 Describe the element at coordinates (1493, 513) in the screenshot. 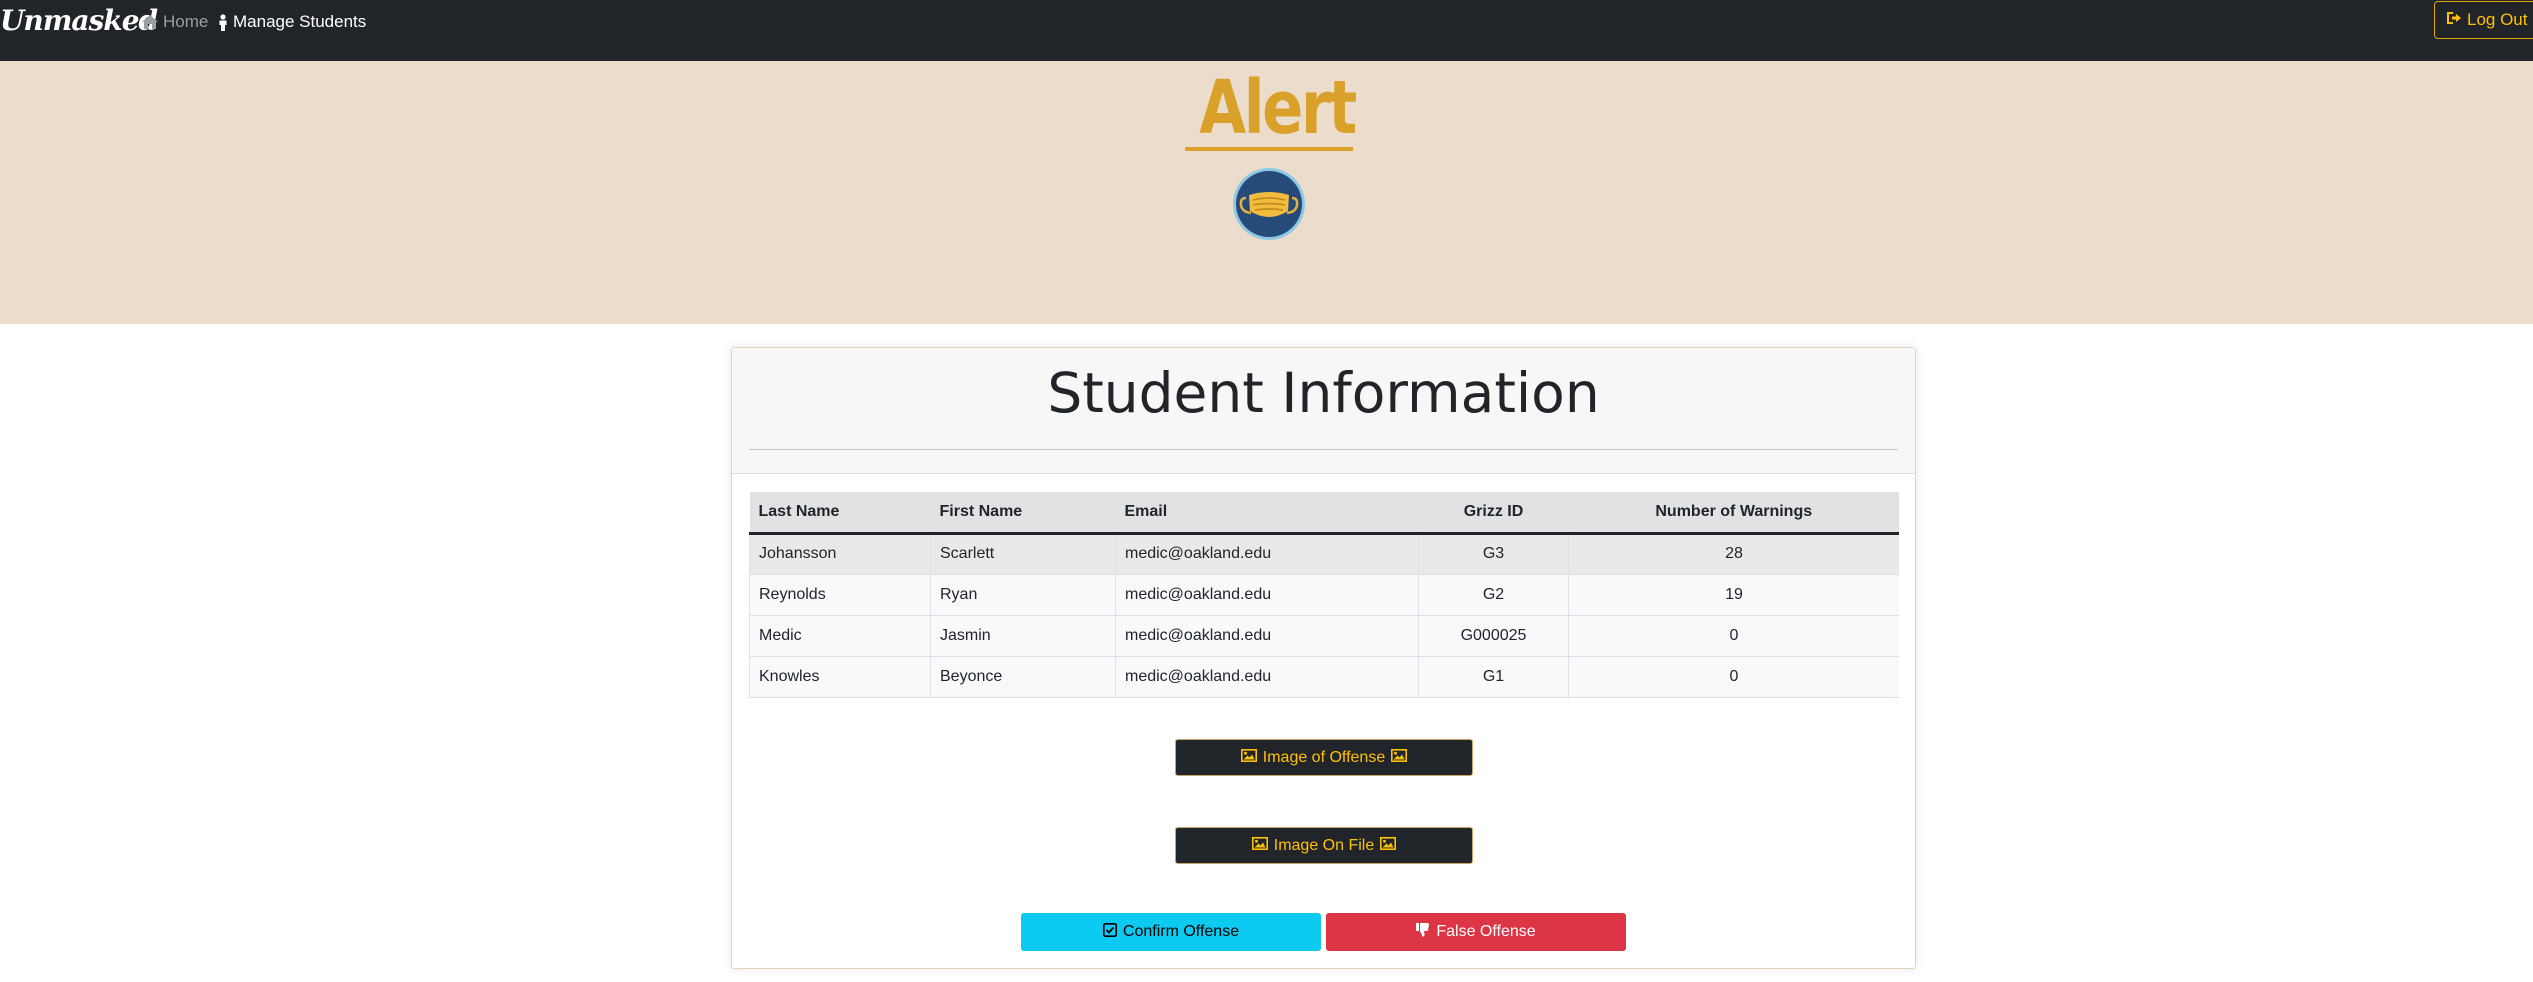

I see `column-header-grizz-id: Grizz ID` at that location.